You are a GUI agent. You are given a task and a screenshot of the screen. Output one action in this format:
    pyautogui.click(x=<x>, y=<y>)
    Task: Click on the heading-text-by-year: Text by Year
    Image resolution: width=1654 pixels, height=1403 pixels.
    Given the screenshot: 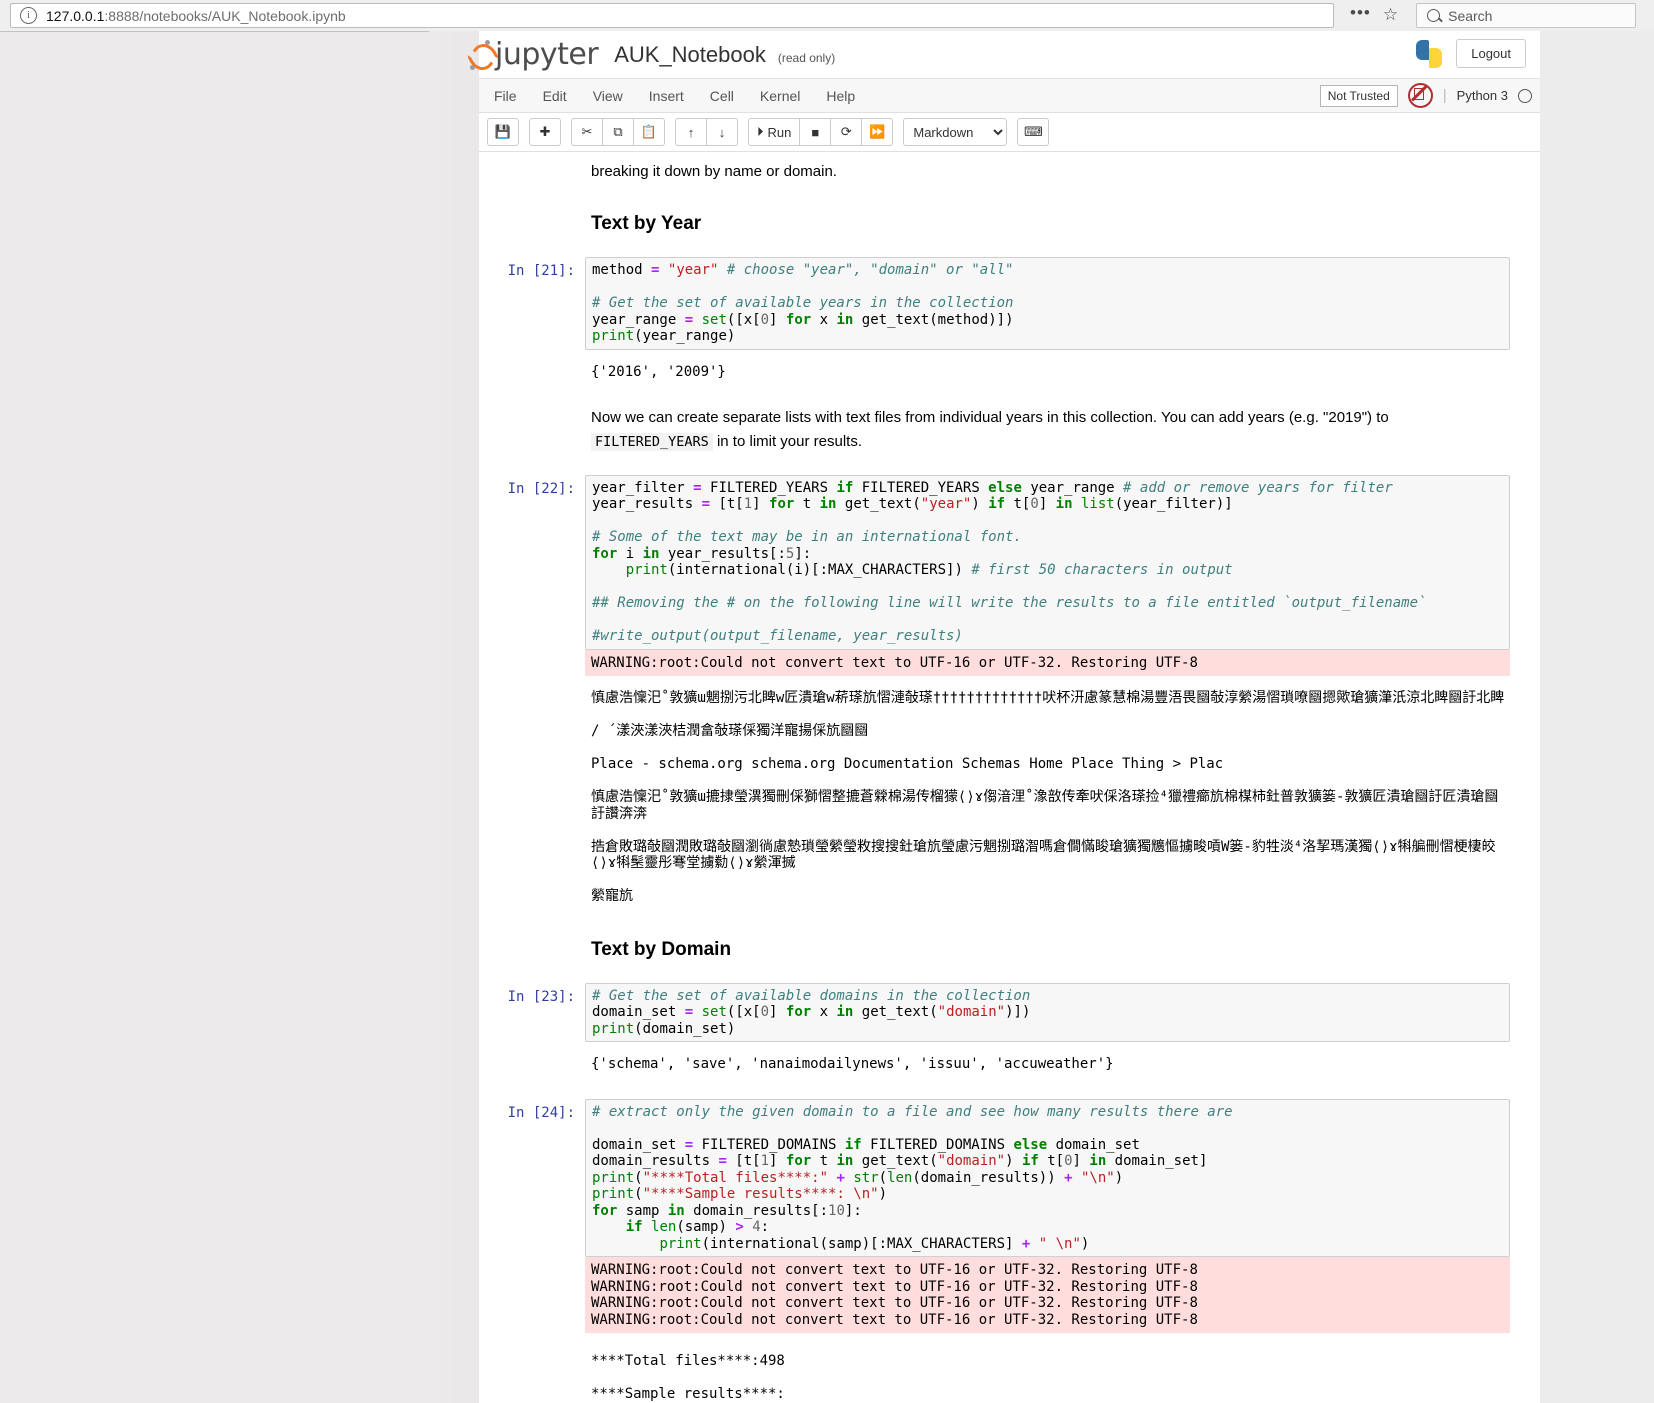 What is the action you would take?
    pyautogui.click(x=1065, y=224)
    